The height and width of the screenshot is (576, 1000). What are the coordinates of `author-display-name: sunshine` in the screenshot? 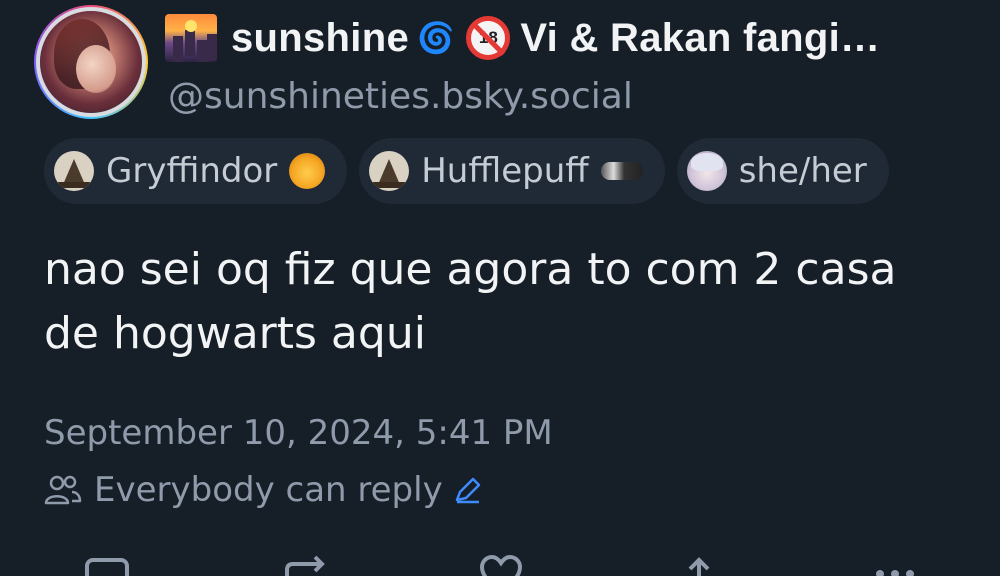 It's located at (320, 37).